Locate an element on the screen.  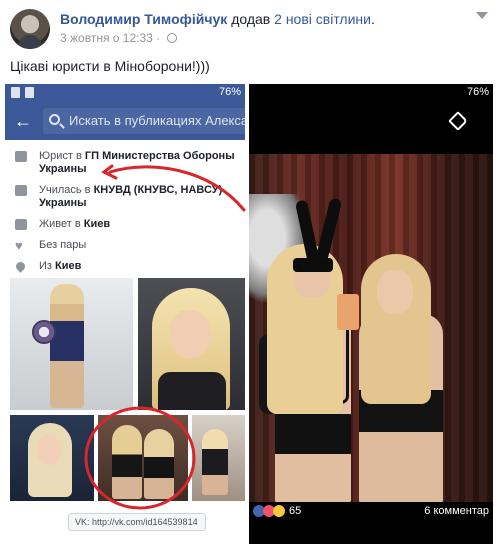
location-pin-icon is located at coordinates (20, 266).